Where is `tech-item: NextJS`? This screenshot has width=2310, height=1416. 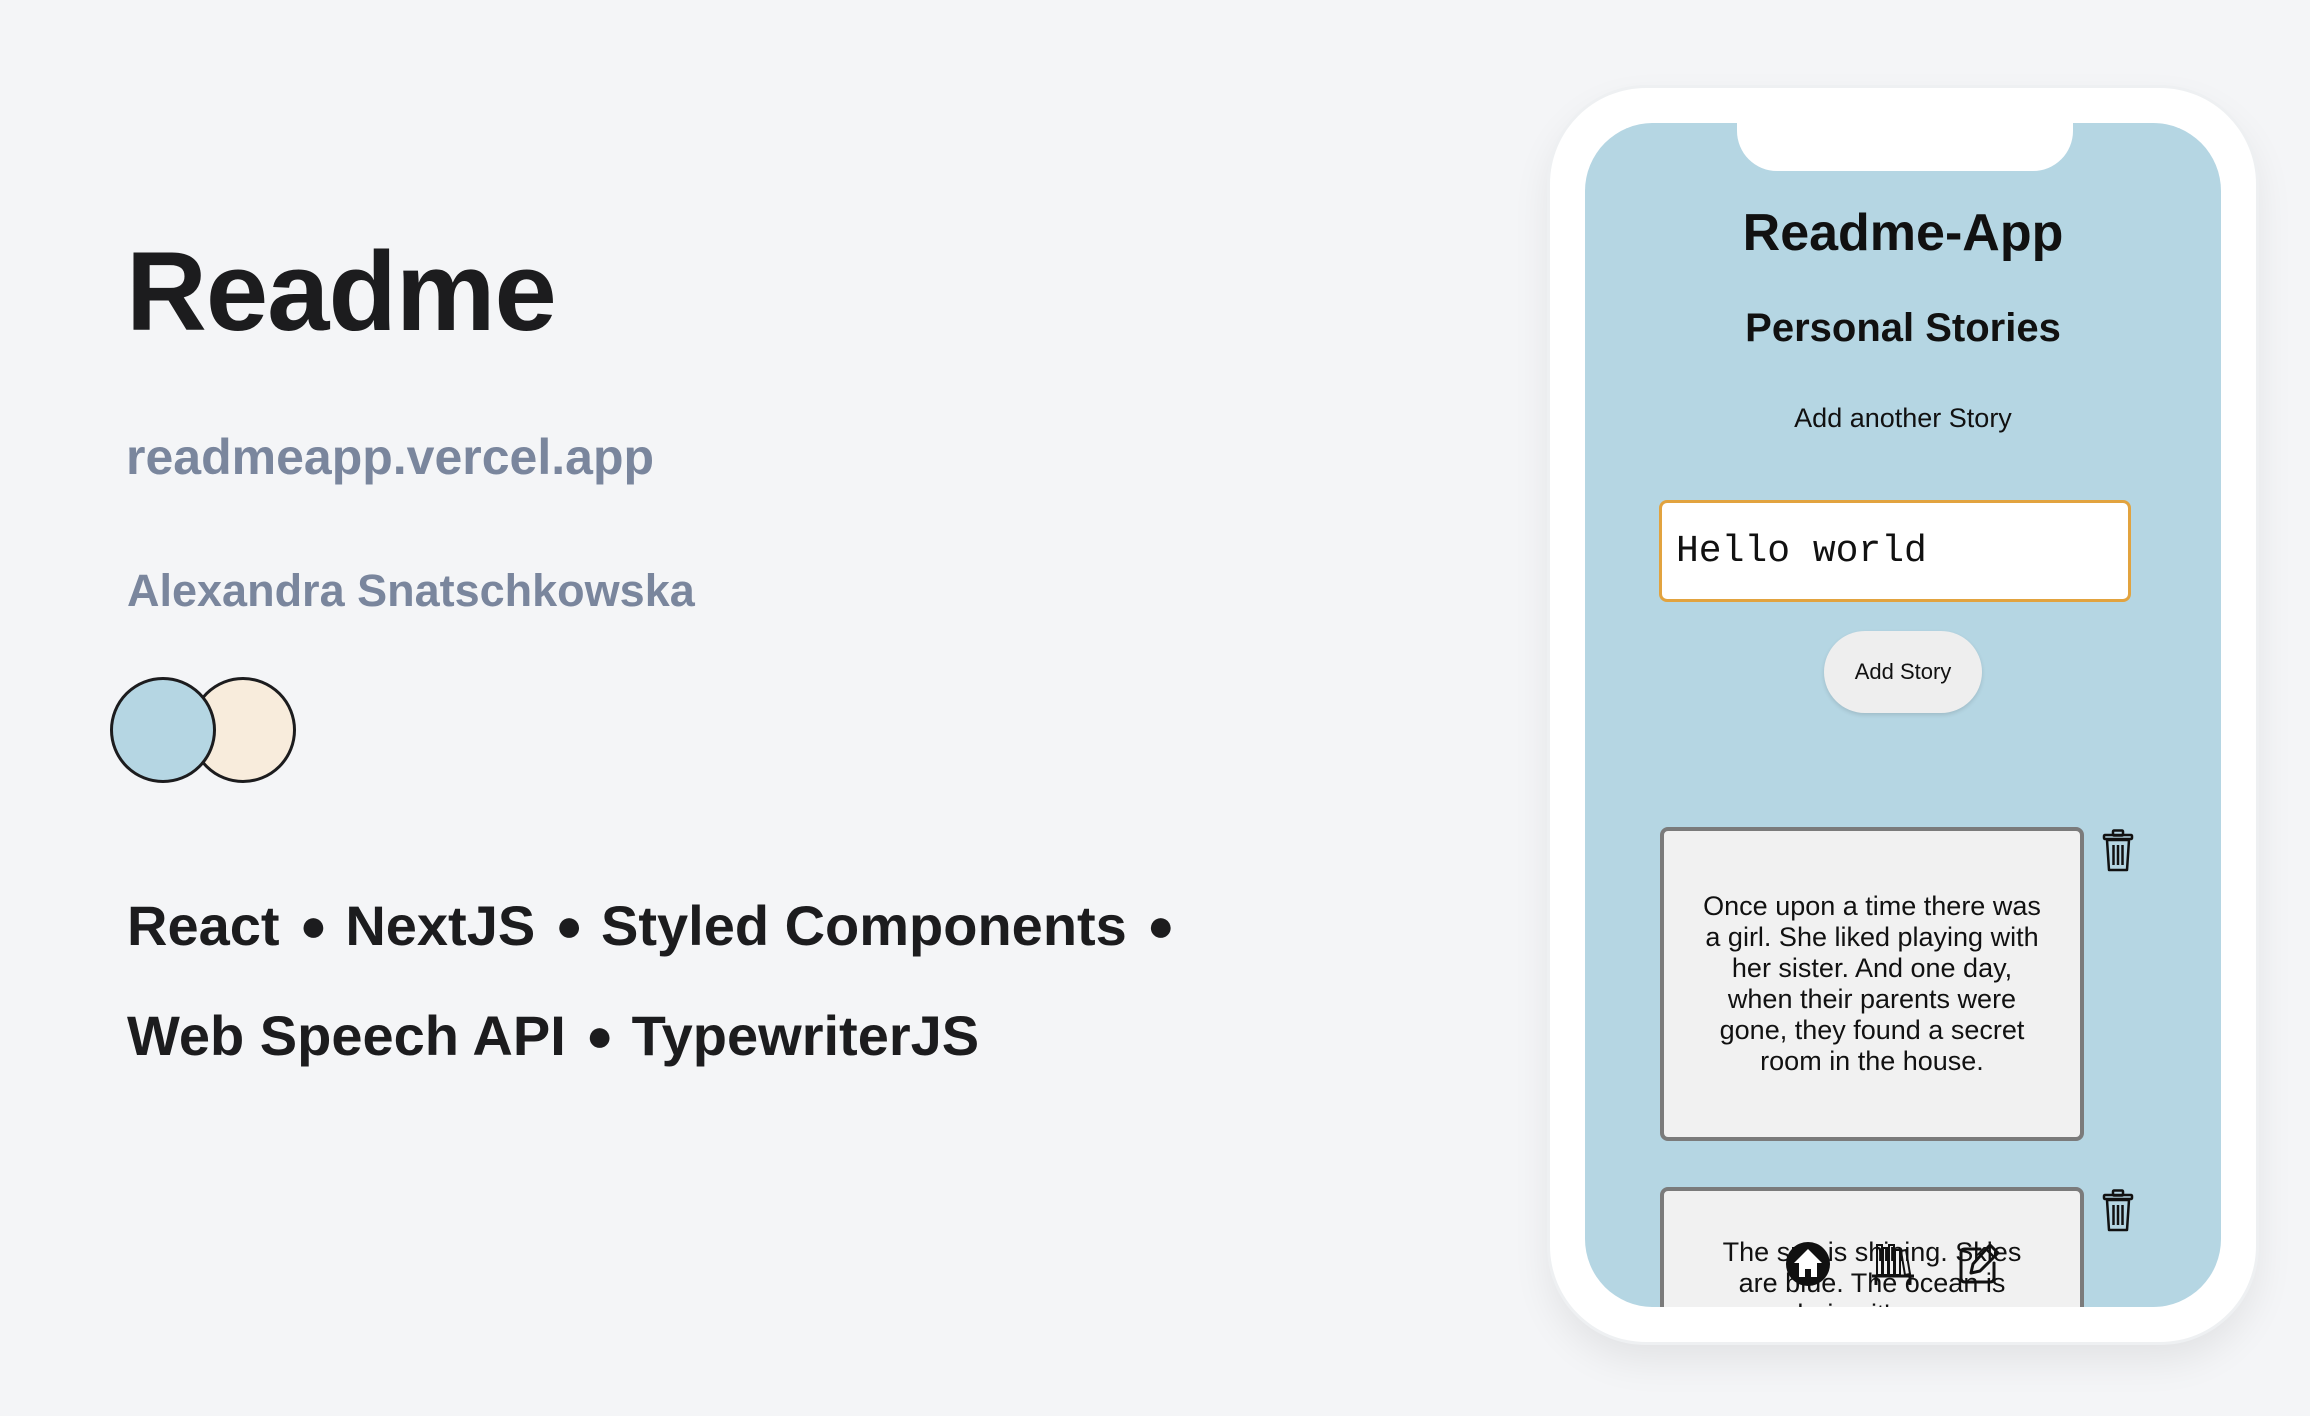 tech-item: NextJS is located at coordinates (440, 925).